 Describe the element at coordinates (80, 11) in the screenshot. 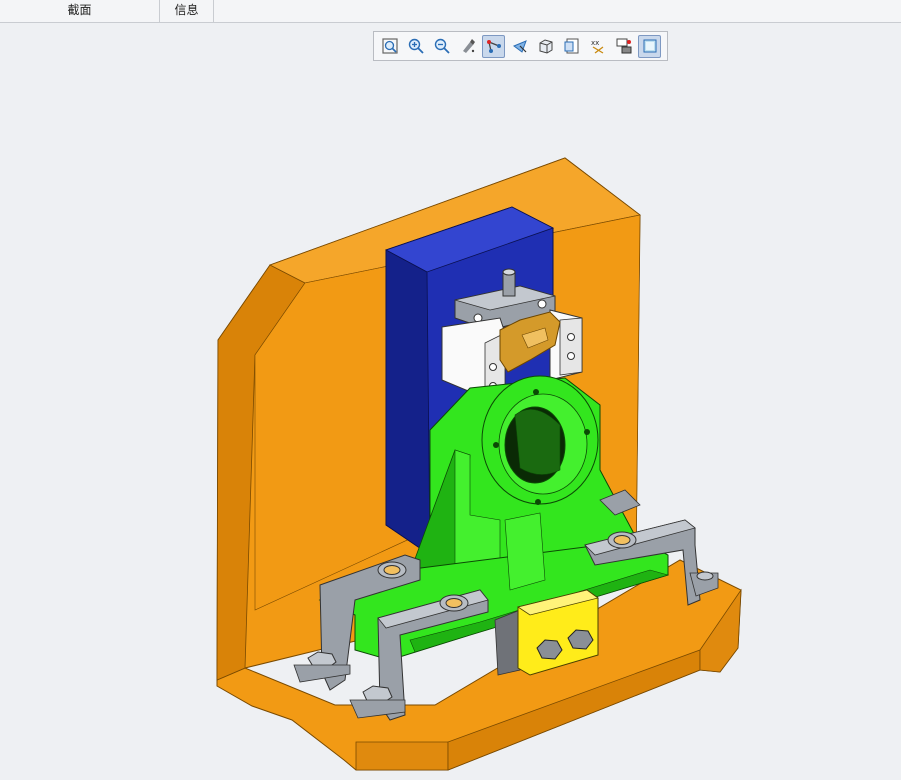

I see `tab-section: 截面` at that location.